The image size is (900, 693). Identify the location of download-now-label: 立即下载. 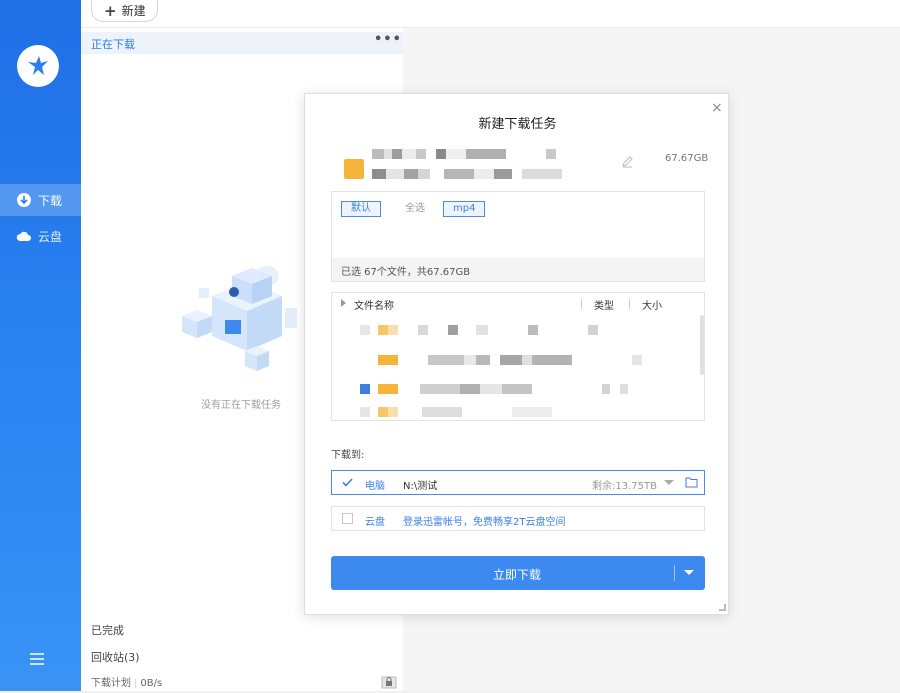
(516, 575).